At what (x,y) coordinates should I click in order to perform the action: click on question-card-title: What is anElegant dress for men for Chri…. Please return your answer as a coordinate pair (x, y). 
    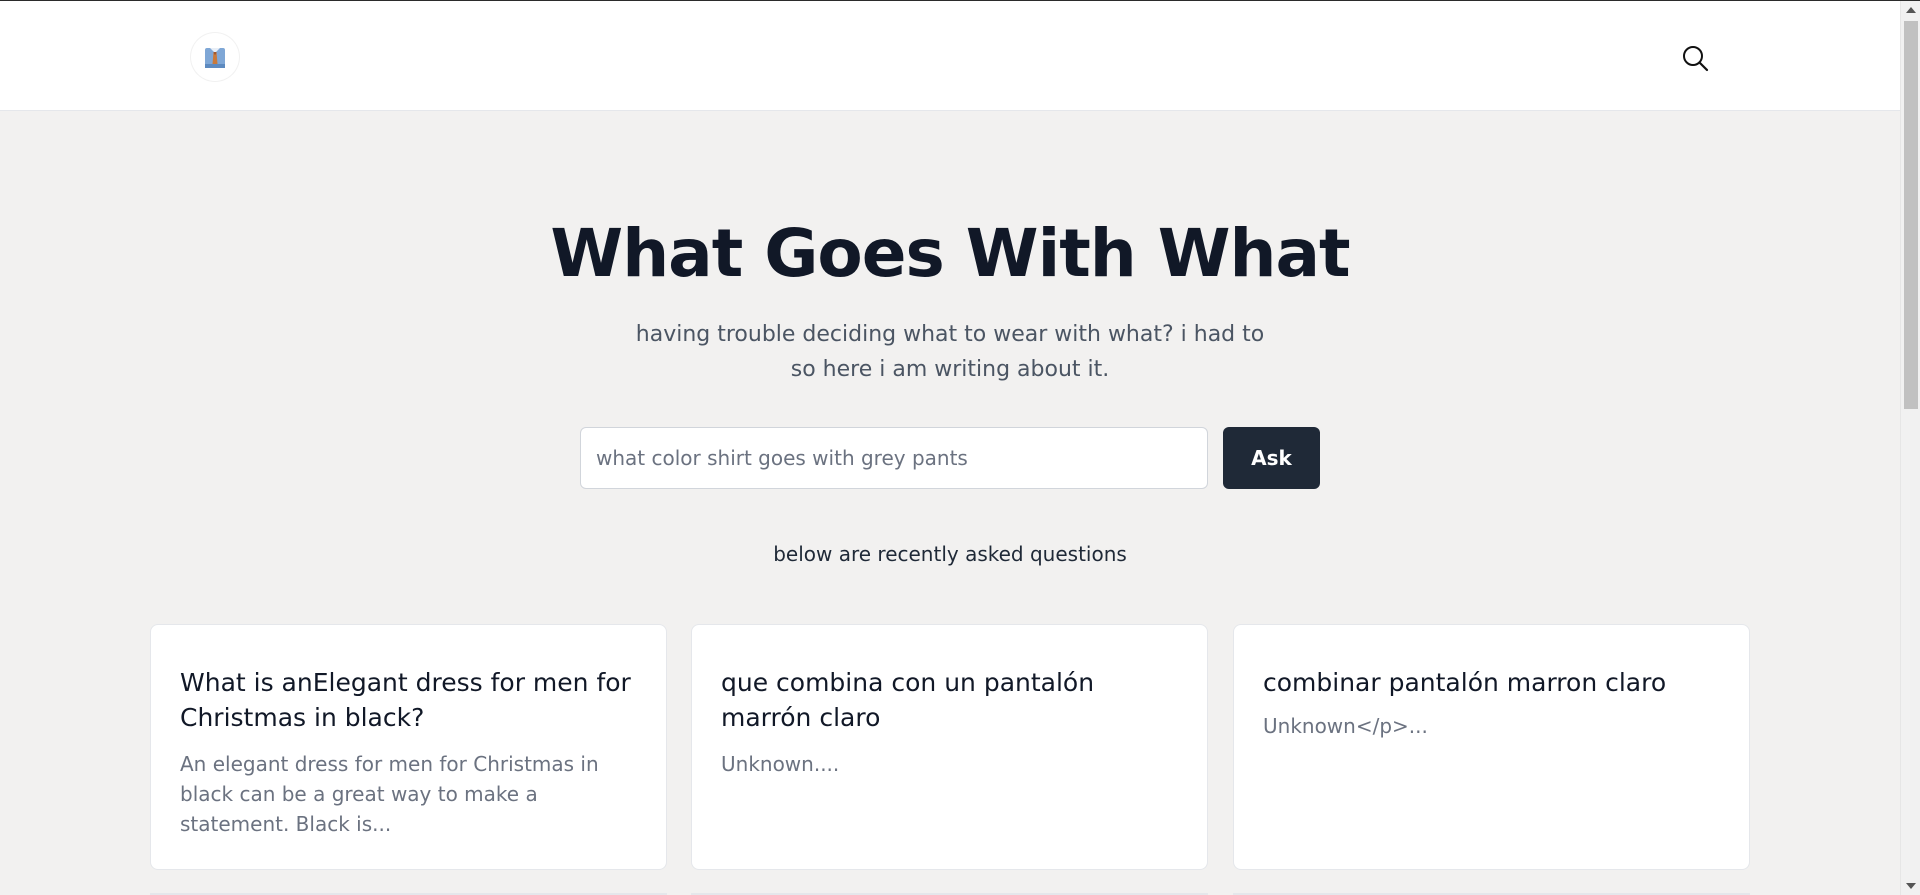
    Looking at the image, I should click on (405, 700).